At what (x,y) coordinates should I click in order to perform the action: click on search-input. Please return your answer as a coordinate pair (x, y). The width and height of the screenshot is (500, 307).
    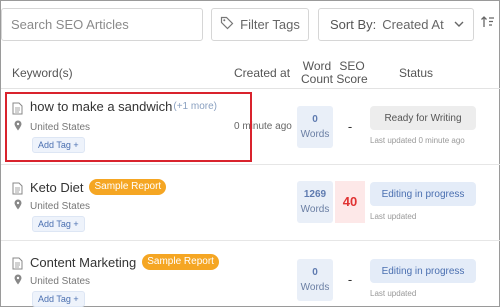
    Looking at the image, I should click on (102, 24).